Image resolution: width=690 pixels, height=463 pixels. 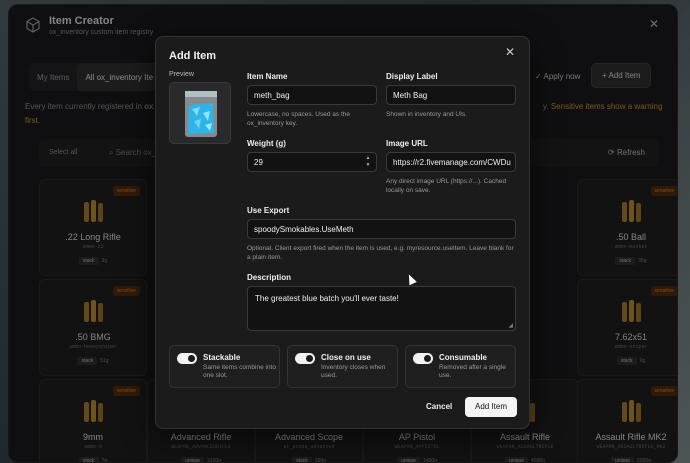 I want to click on display-label-label: Display Label, so click(x=412, y=76).